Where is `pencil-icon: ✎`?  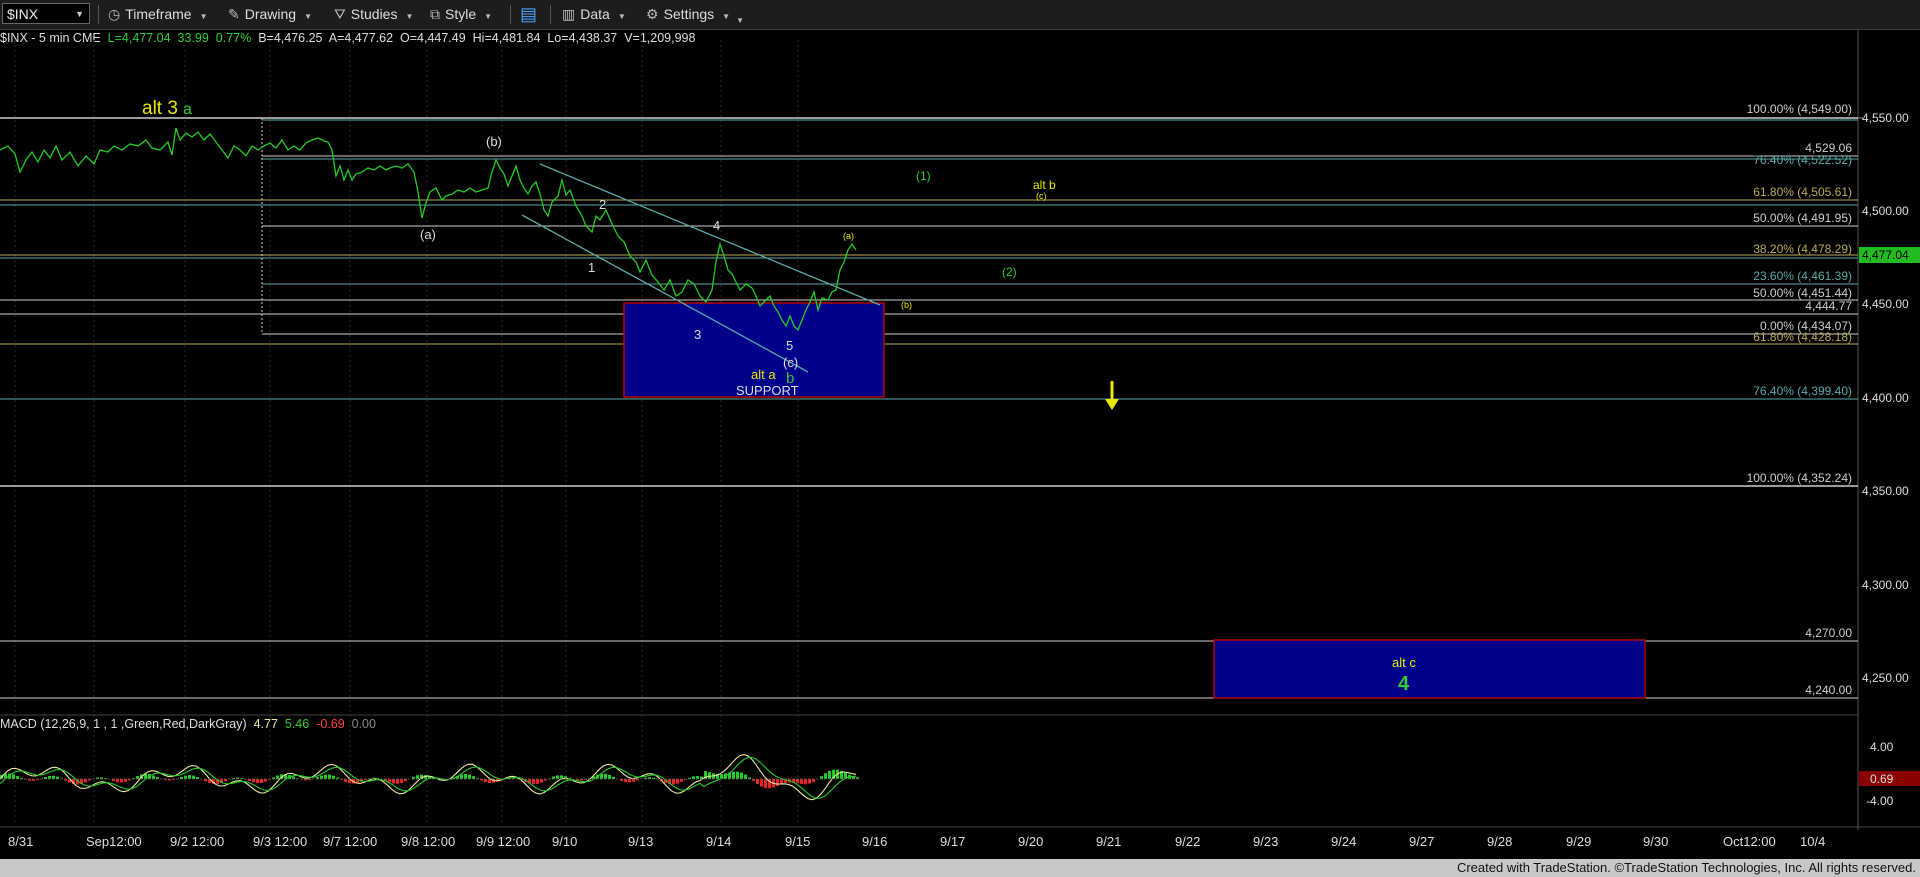 pencil-icon: ✎ is located at coordinates (234, 14).